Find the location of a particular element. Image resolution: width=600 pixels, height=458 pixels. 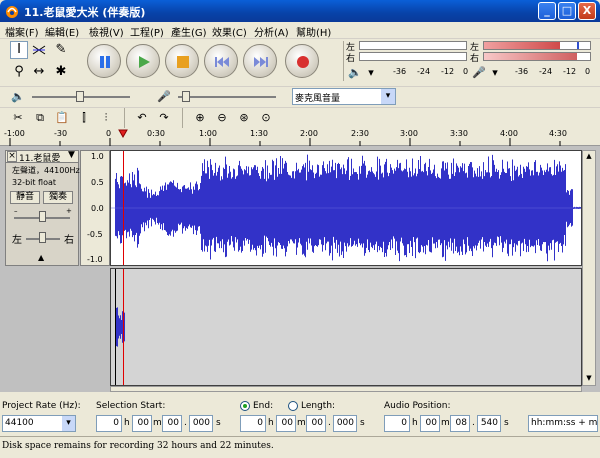

ruler-label: 3:30 is located at coordinates (459, 133).